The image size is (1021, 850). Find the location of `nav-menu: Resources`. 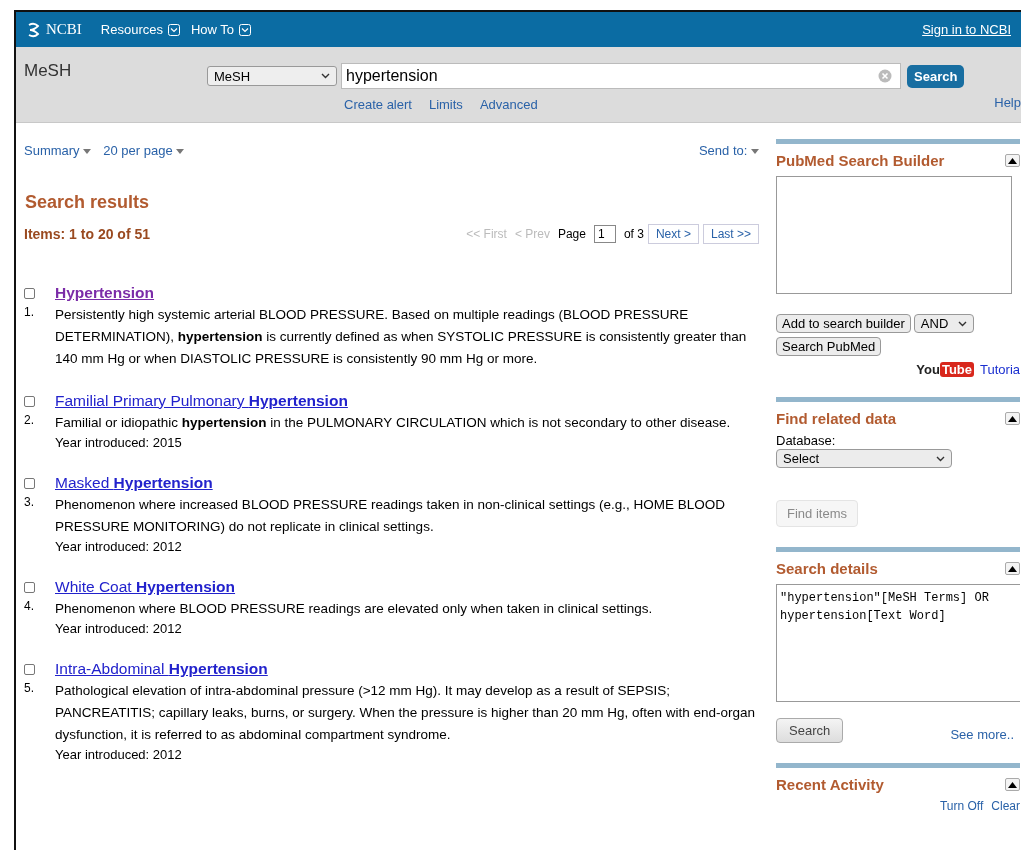

nav-menu: Resources is located at coordinates (131, 29).